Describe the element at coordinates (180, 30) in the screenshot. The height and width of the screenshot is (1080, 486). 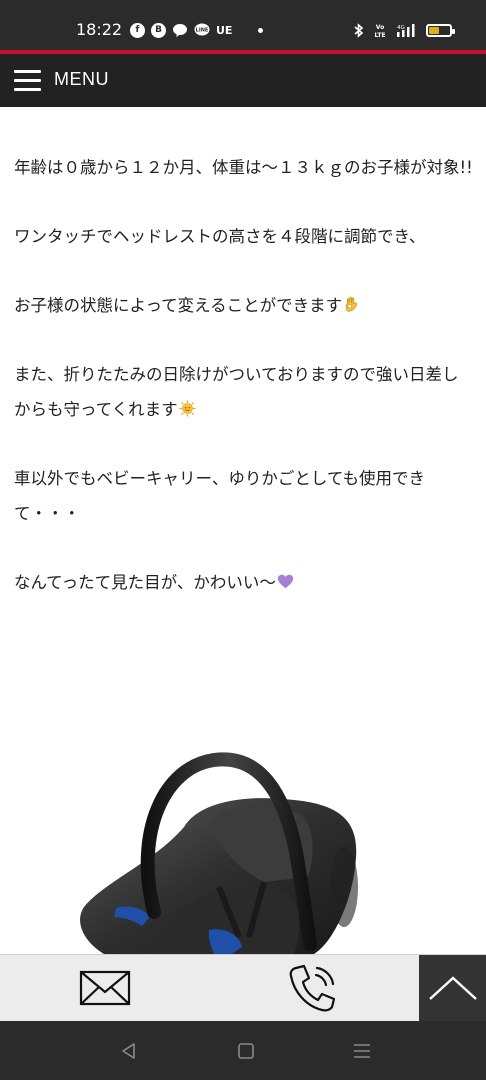
I see `chat-icon` at that location.